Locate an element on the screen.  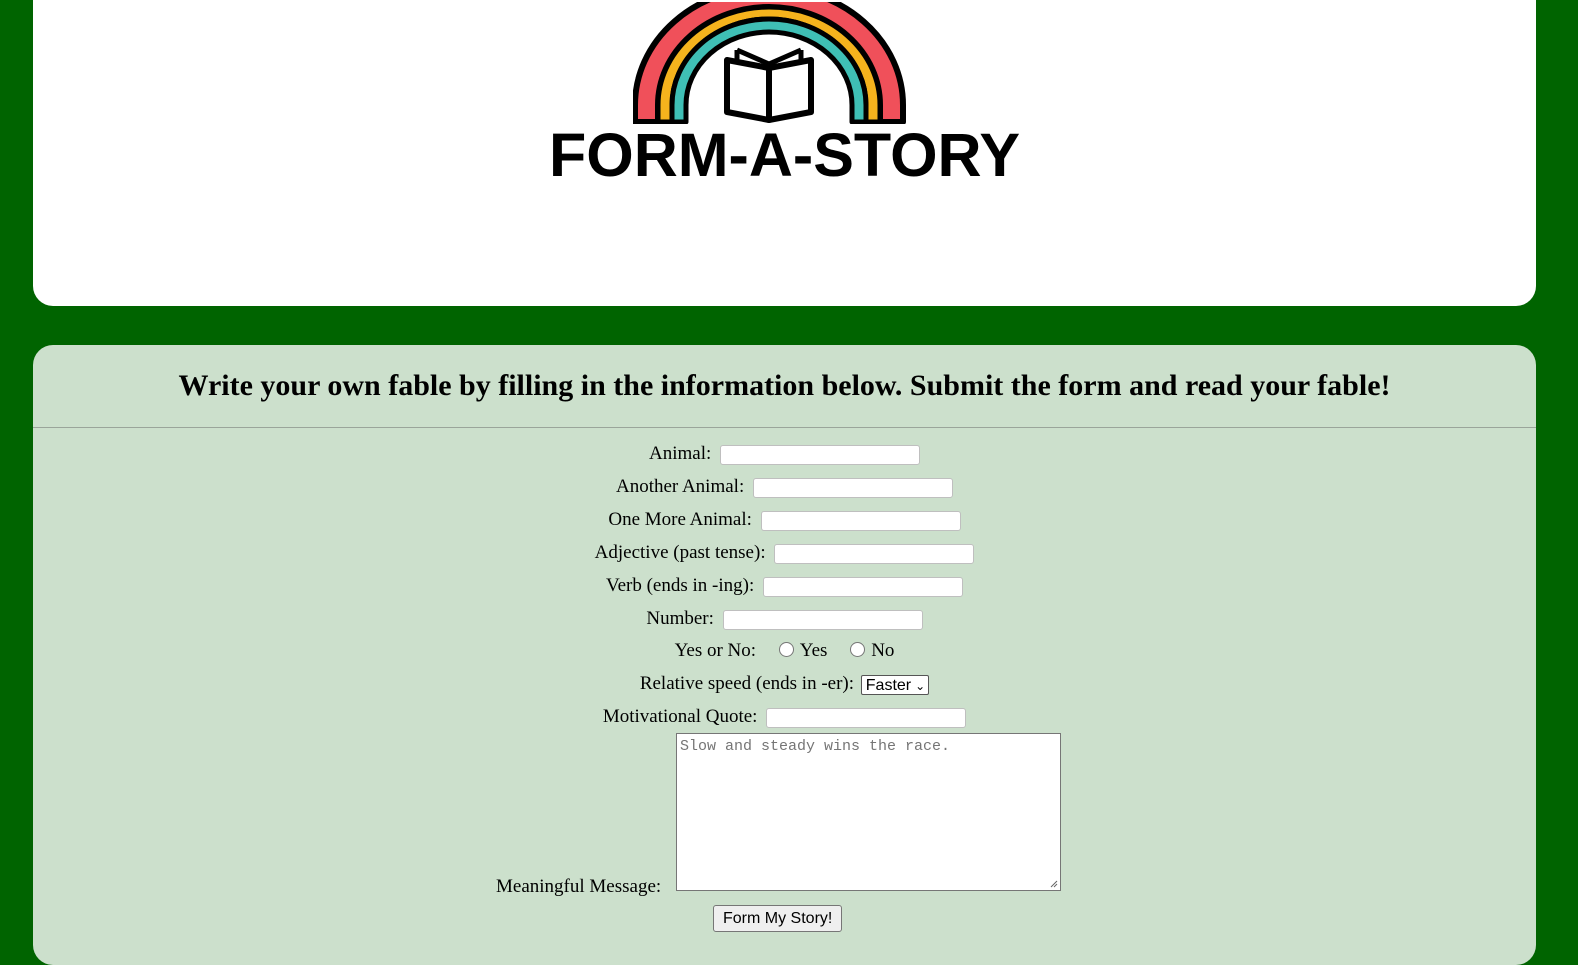
motivational-quote-input is located at coordinates (866, 717).